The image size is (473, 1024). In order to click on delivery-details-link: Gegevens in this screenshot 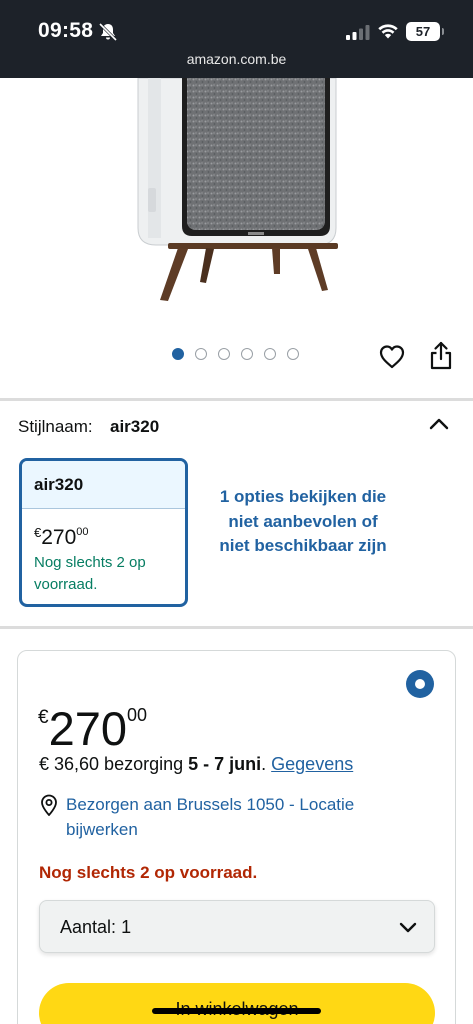, I will do `click(312, 764)`.